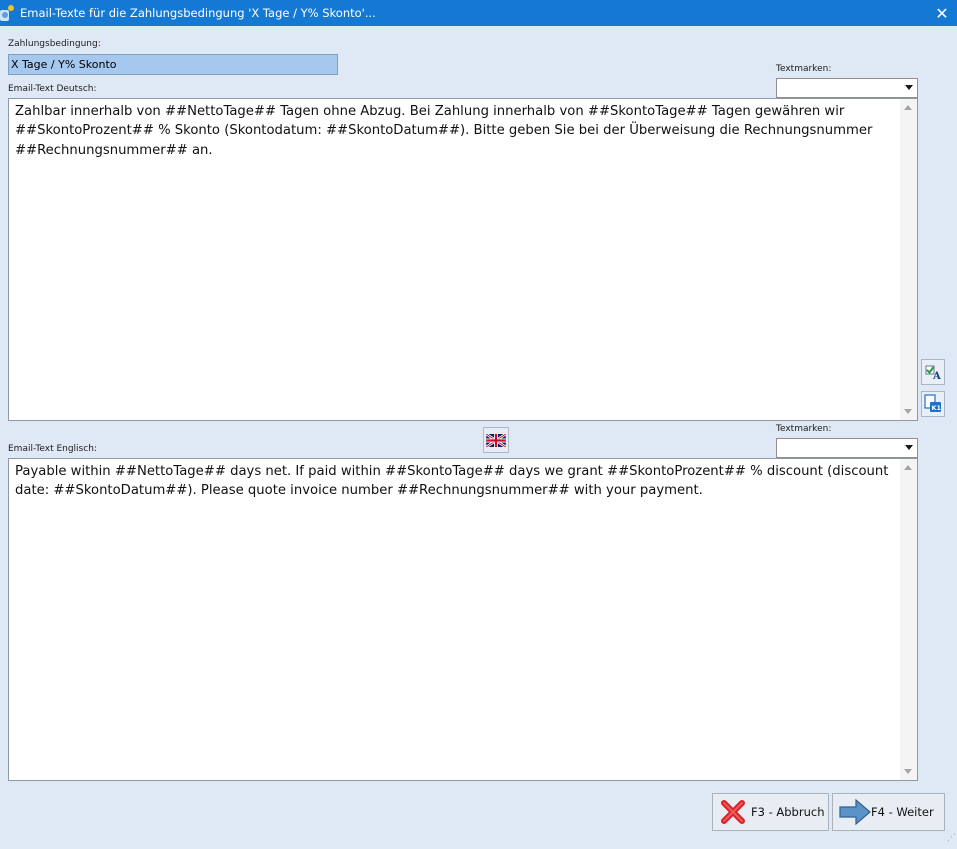 The height and width of the screenshot is (849, 957). I want to click on email-text-en-label: Email-Text Englisch:, so click(52, 449).